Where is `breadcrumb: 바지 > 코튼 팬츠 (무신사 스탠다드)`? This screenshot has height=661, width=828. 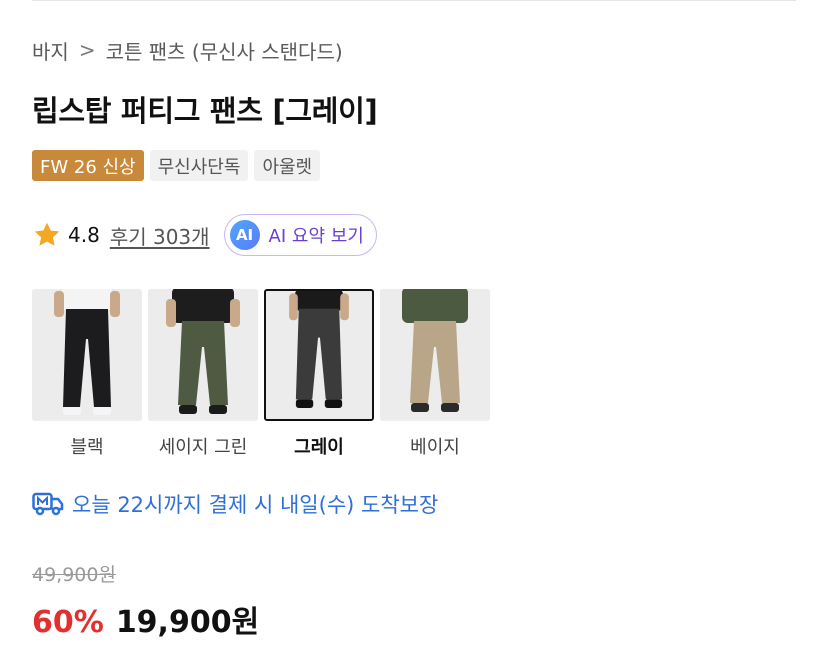 breadcrumb: 바지 > 코튼 팬츠 (무신사 스탠다드) is located at coordinates (187, 50).